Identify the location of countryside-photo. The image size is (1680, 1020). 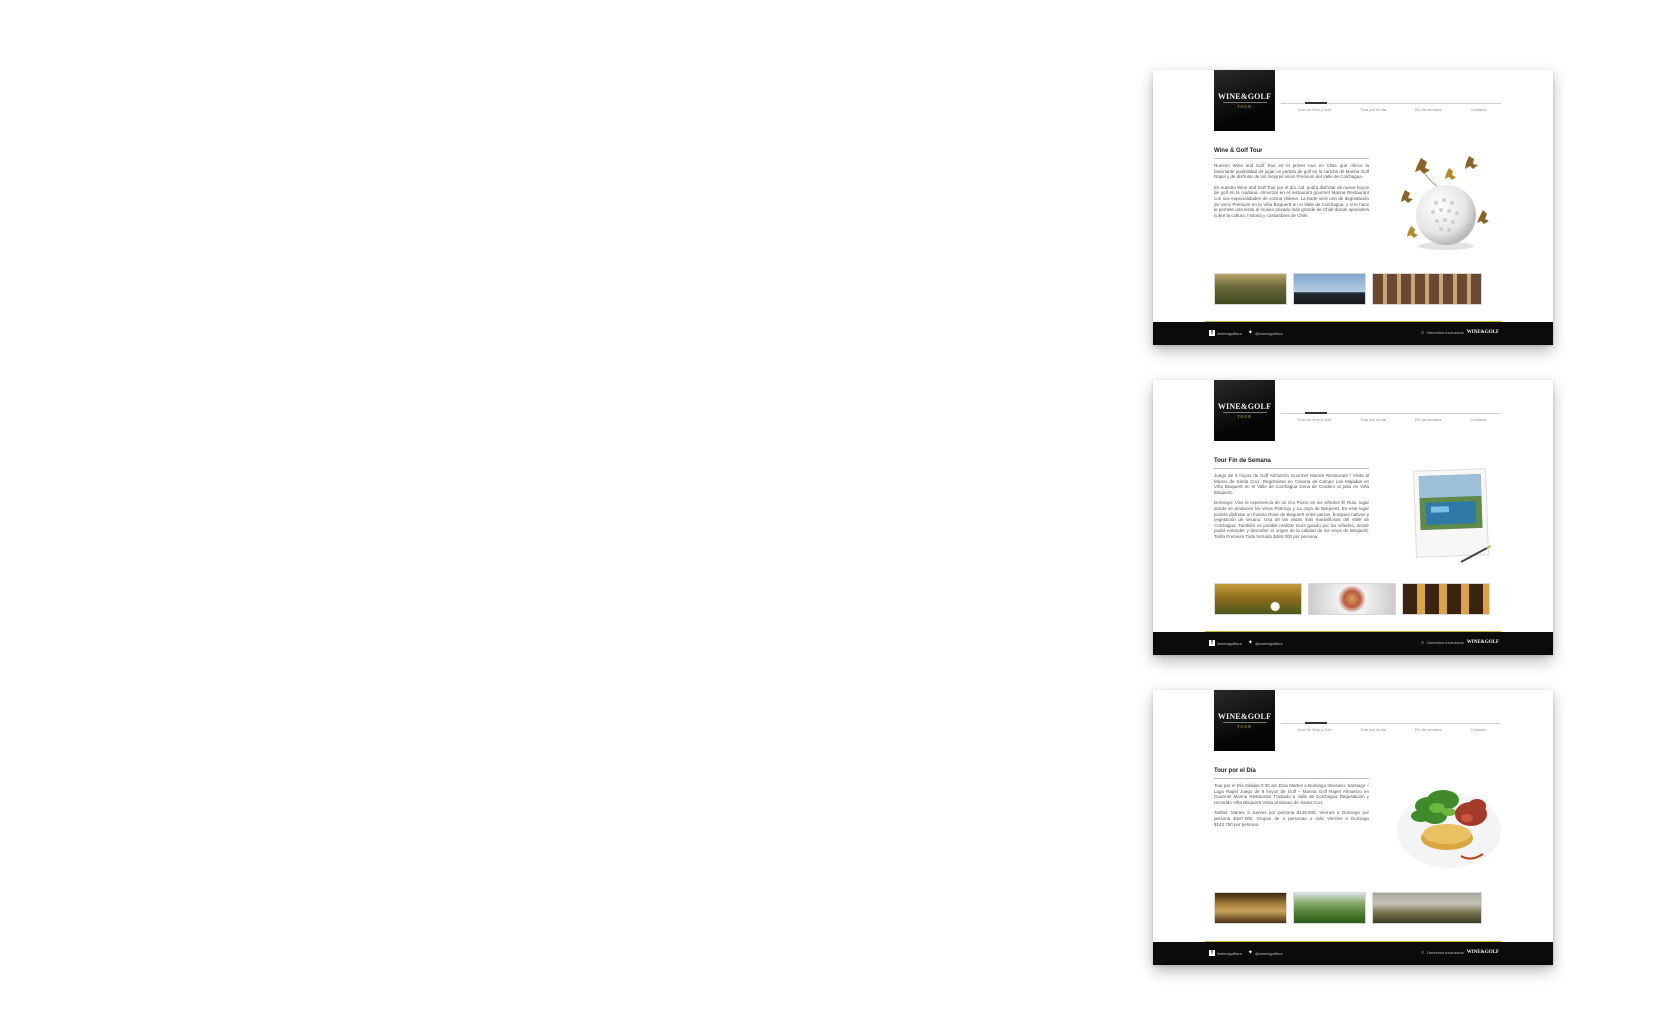
(1427, 908).